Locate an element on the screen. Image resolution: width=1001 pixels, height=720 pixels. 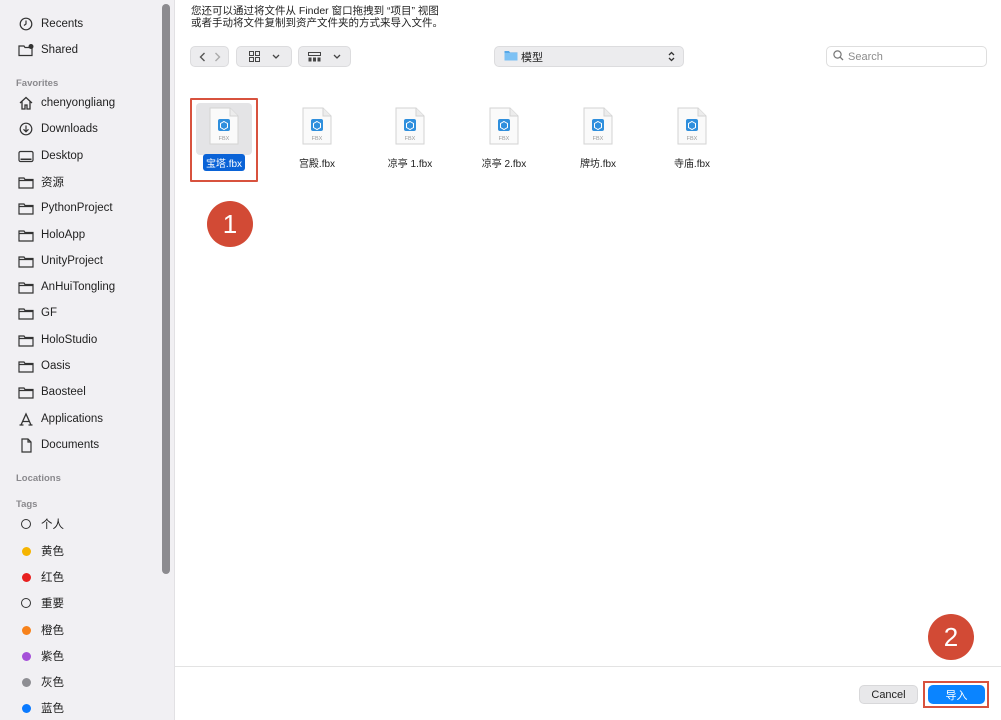
file-item-liangting-1: FBX 凉亭 1.fbx is located at coordinates (410, 144).